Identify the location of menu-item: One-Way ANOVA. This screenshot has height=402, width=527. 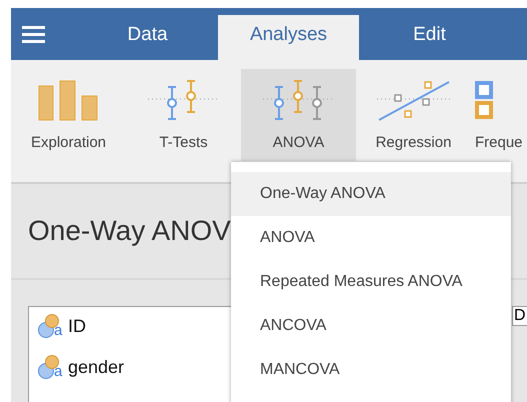
(371, 194).